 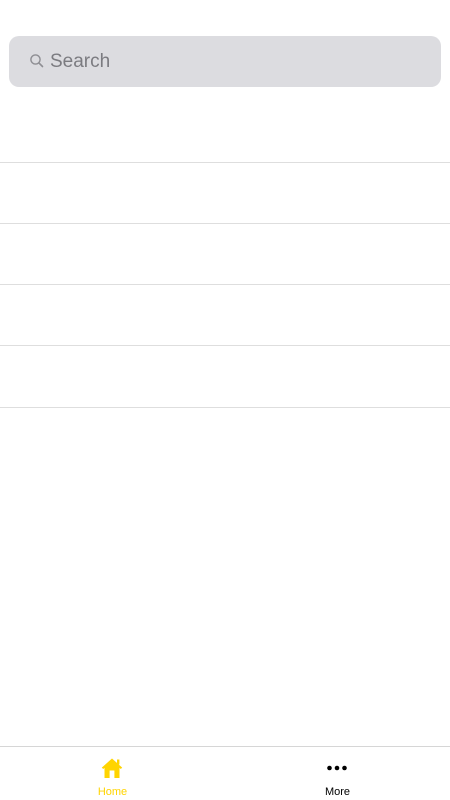 What do you see at coordinates (337, 773) in the screenshot?
I see `tab-more: More` at bounding box center [337, 773].